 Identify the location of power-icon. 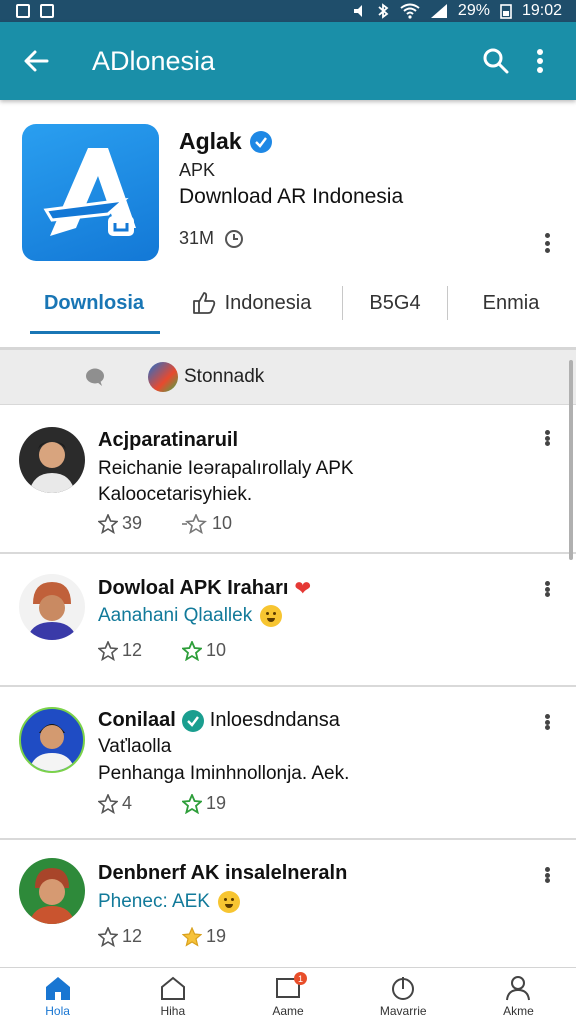
(403, 988).